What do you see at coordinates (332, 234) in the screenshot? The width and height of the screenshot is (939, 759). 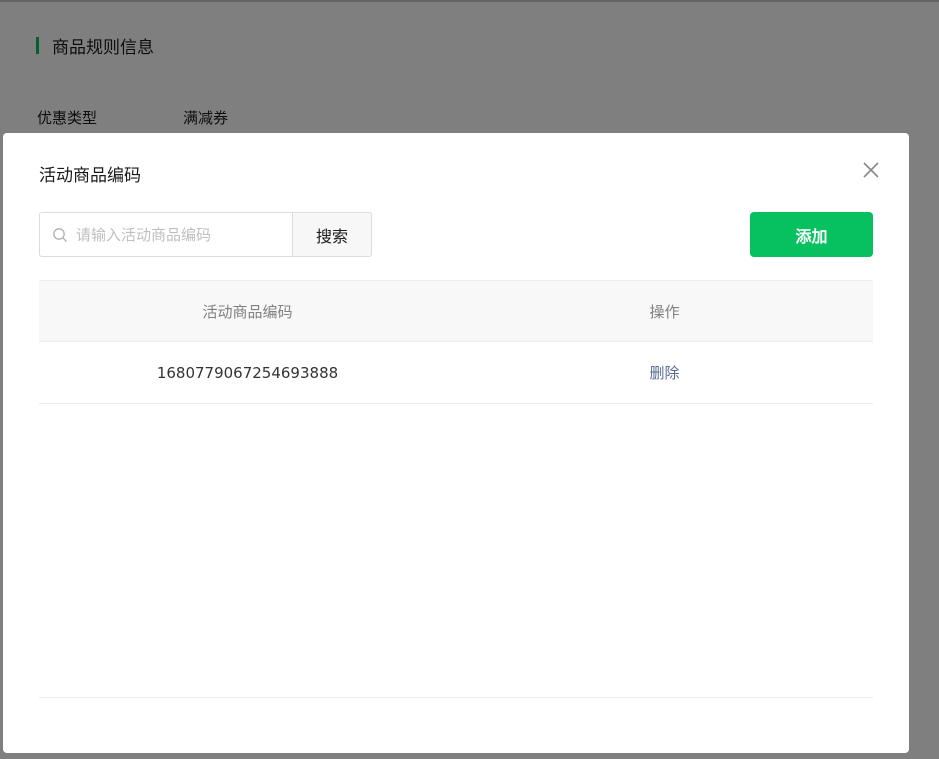 I see `search-button: 搜索` at bounding box center [332, 234].